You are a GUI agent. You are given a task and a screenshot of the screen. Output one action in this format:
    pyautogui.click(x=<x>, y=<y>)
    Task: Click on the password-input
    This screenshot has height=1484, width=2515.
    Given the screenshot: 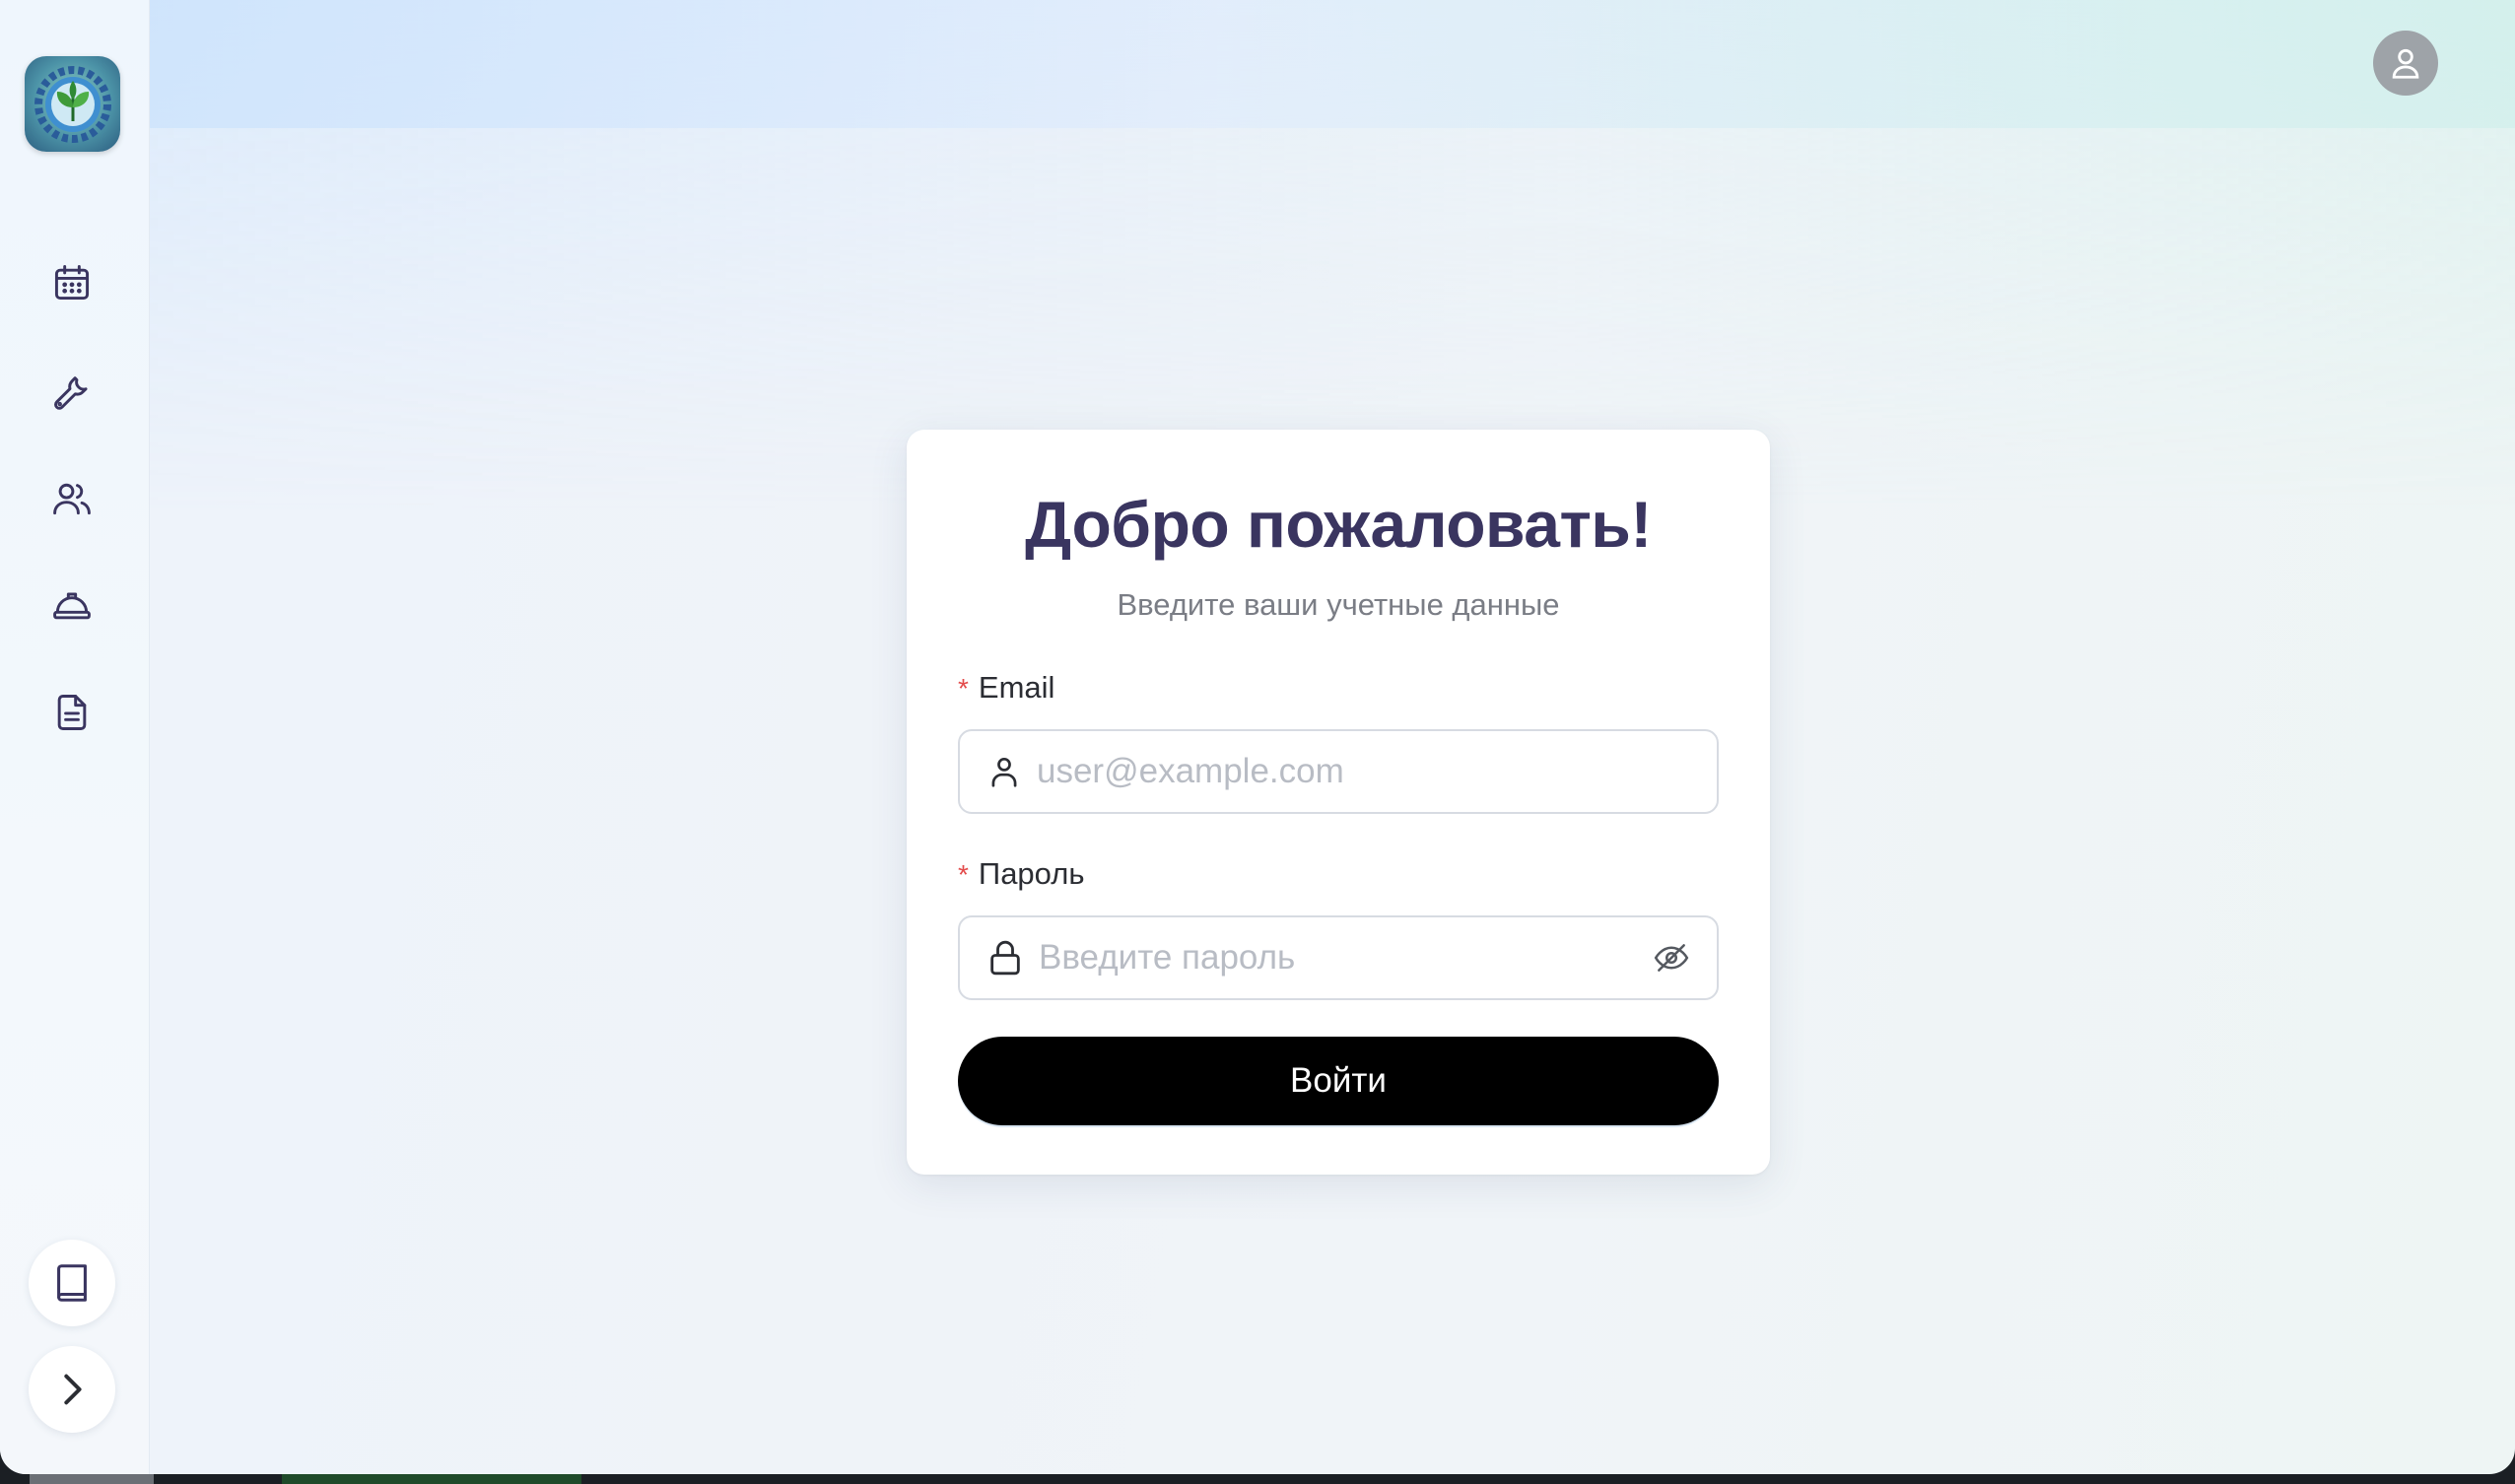 What is the action you would take?
    pyautogui.click(x=1344, y=957)
    